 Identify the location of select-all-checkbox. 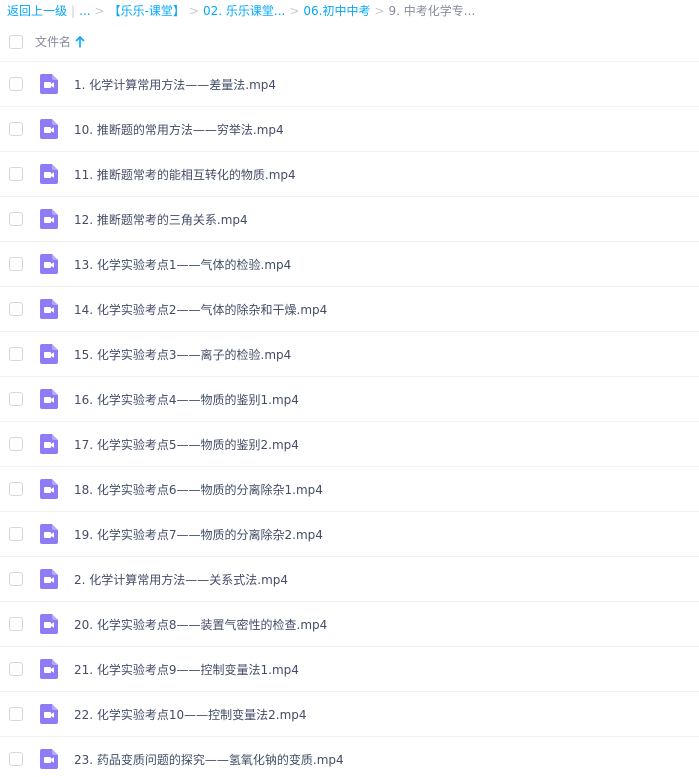
(16, 41).